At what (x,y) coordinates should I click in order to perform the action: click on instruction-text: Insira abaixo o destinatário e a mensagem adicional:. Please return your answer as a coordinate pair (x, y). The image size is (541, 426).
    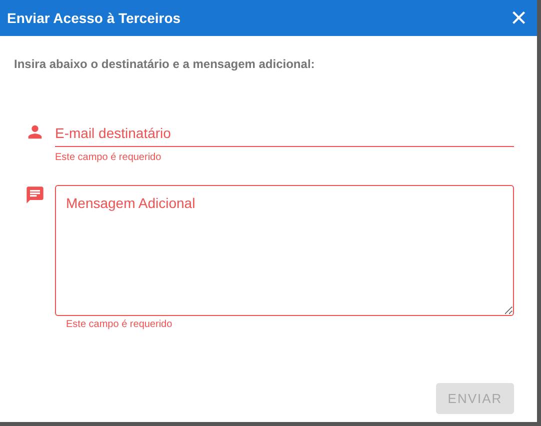
    Looking at the image, I should click on (165, 64).